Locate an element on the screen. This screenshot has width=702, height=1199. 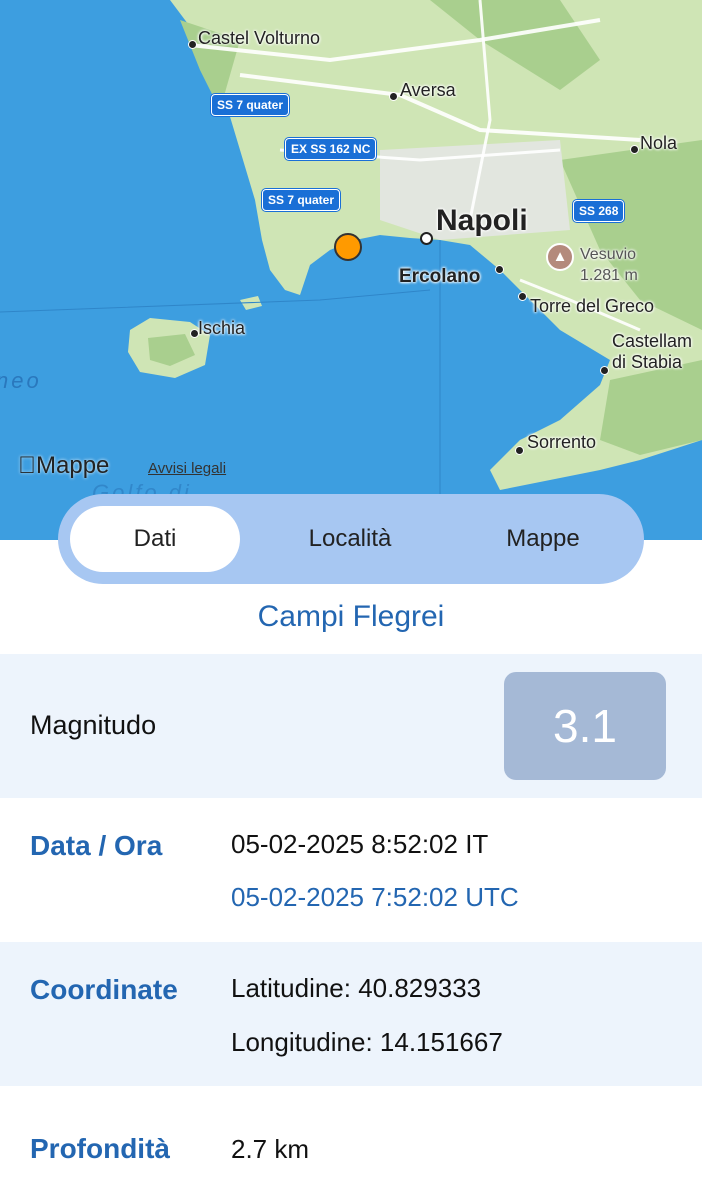
city-marker is located at coordinates (426, 238).